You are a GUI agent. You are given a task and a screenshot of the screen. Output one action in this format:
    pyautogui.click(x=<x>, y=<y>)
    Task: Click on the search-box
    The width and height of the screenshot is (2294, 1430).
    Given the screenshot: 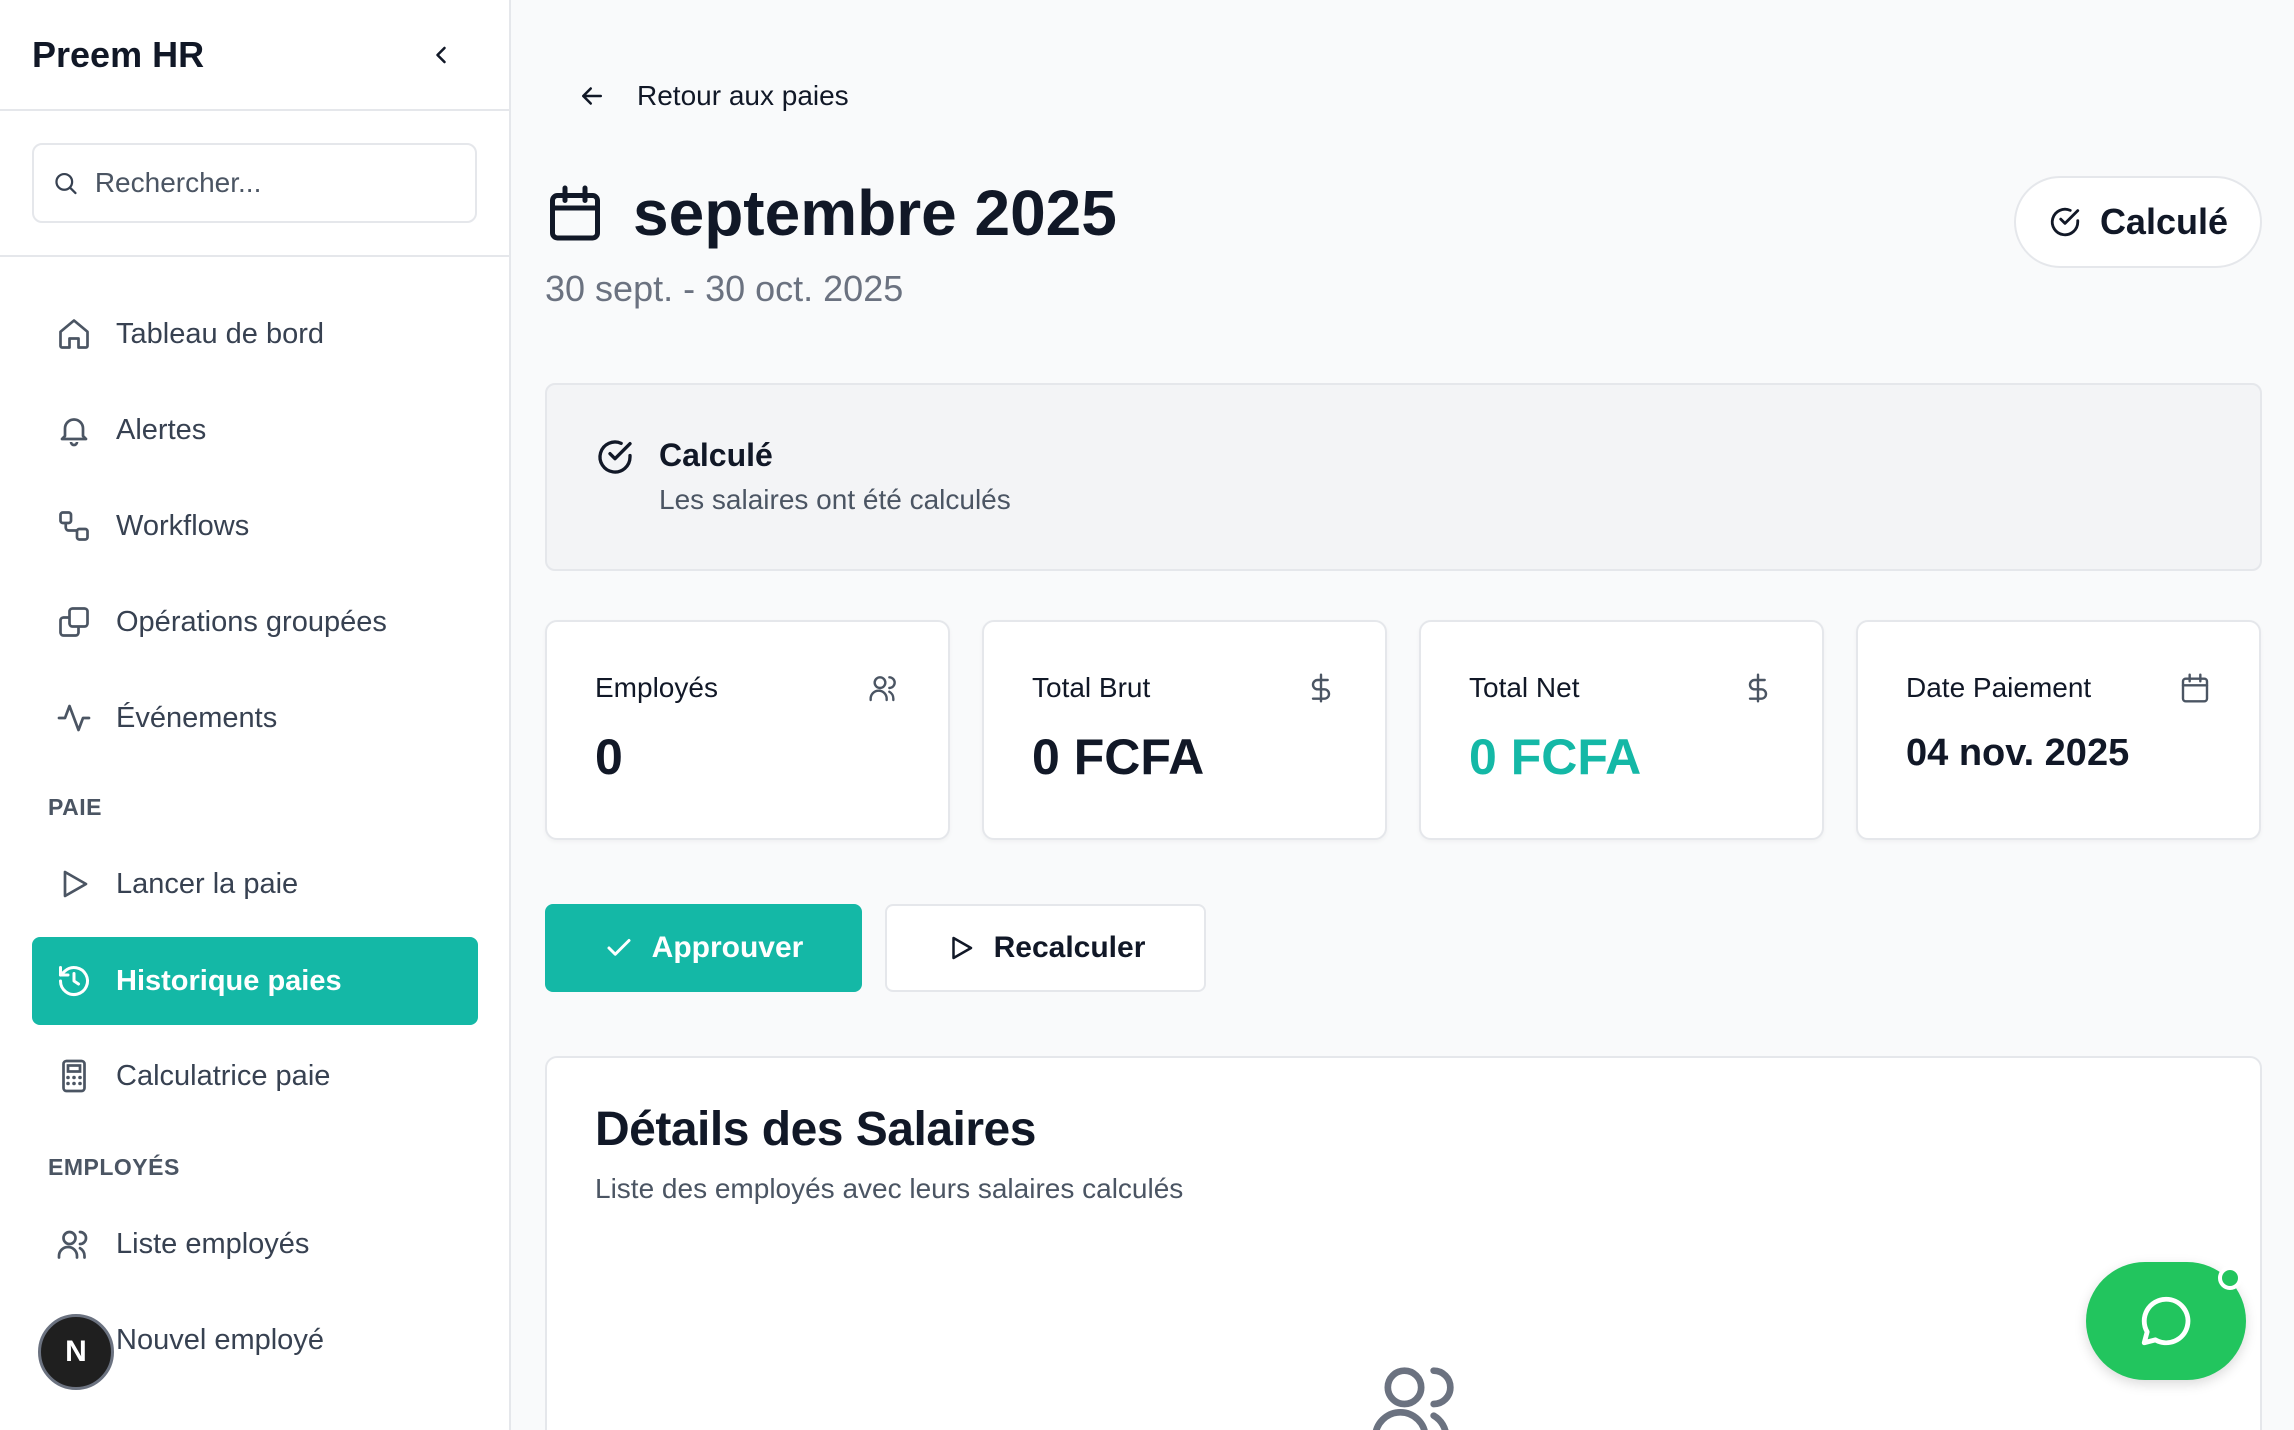 What is the action you would take?
    pyautogui.click(x=254, y=183)
    